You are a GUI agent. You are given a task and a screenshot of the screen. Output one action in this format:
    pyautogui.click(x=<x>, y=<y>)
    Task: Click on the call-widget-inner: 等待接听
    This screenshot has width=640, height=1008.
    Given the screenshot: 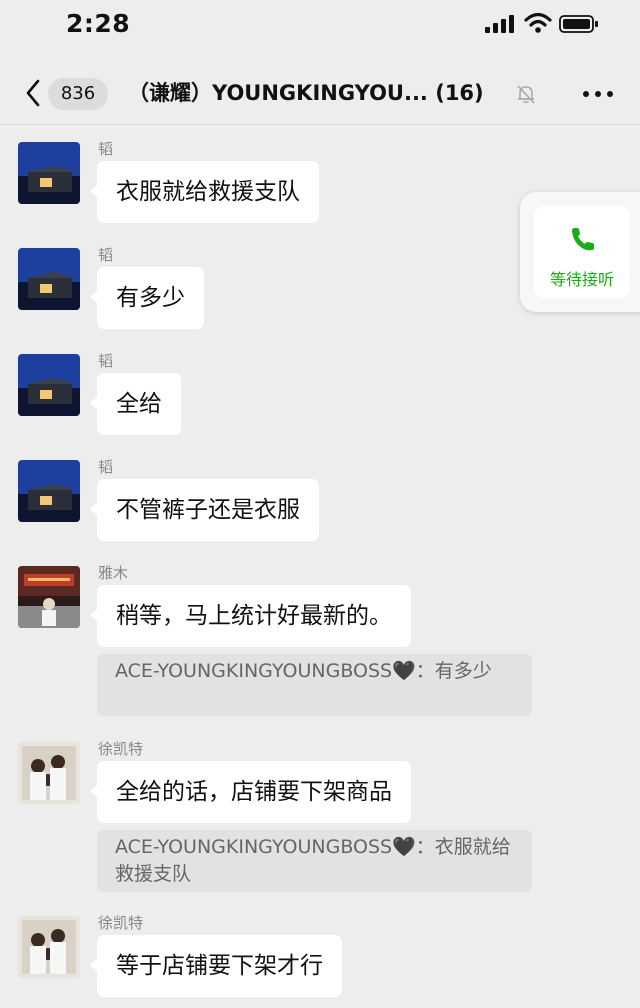 What is the action you would take?
    pyautogui.click(x=582, y=252)
    